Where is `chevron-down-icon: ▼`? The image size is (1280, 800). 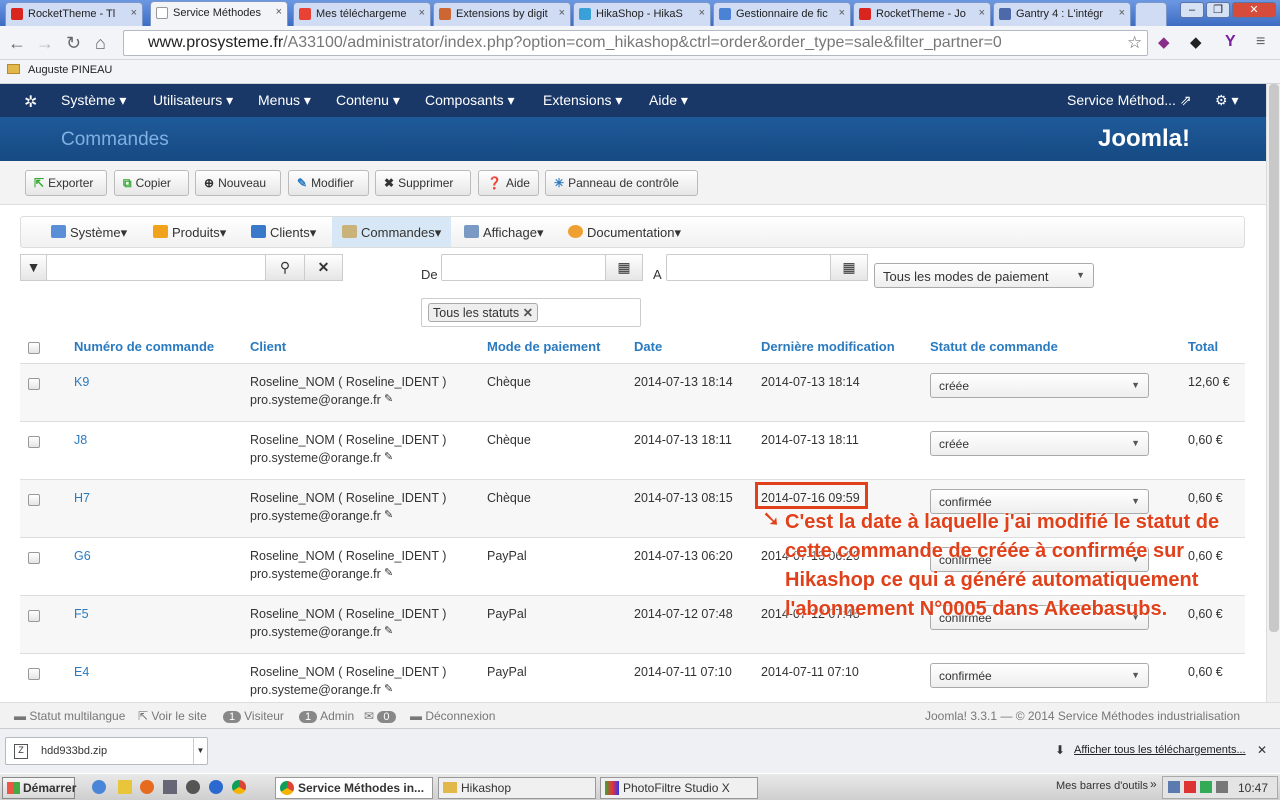 chevron-down-icon: ▼ is located at coordinates (200, 751).